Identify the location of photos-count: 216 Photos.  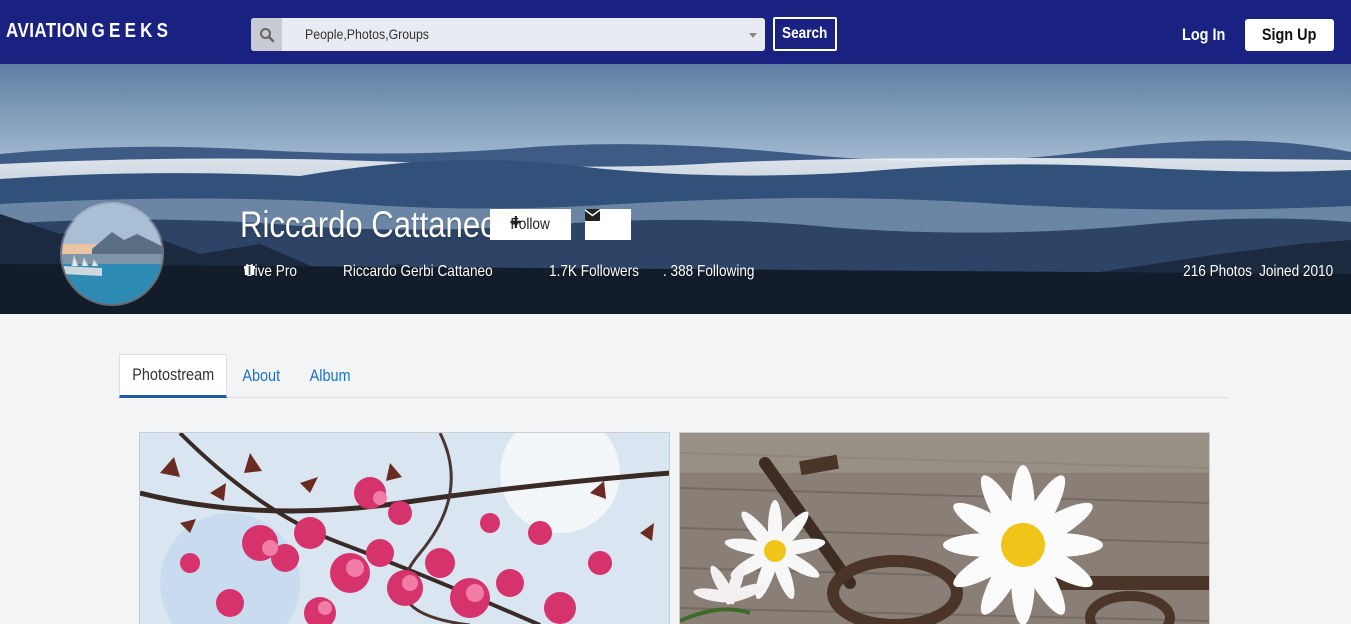
(1217, 271).